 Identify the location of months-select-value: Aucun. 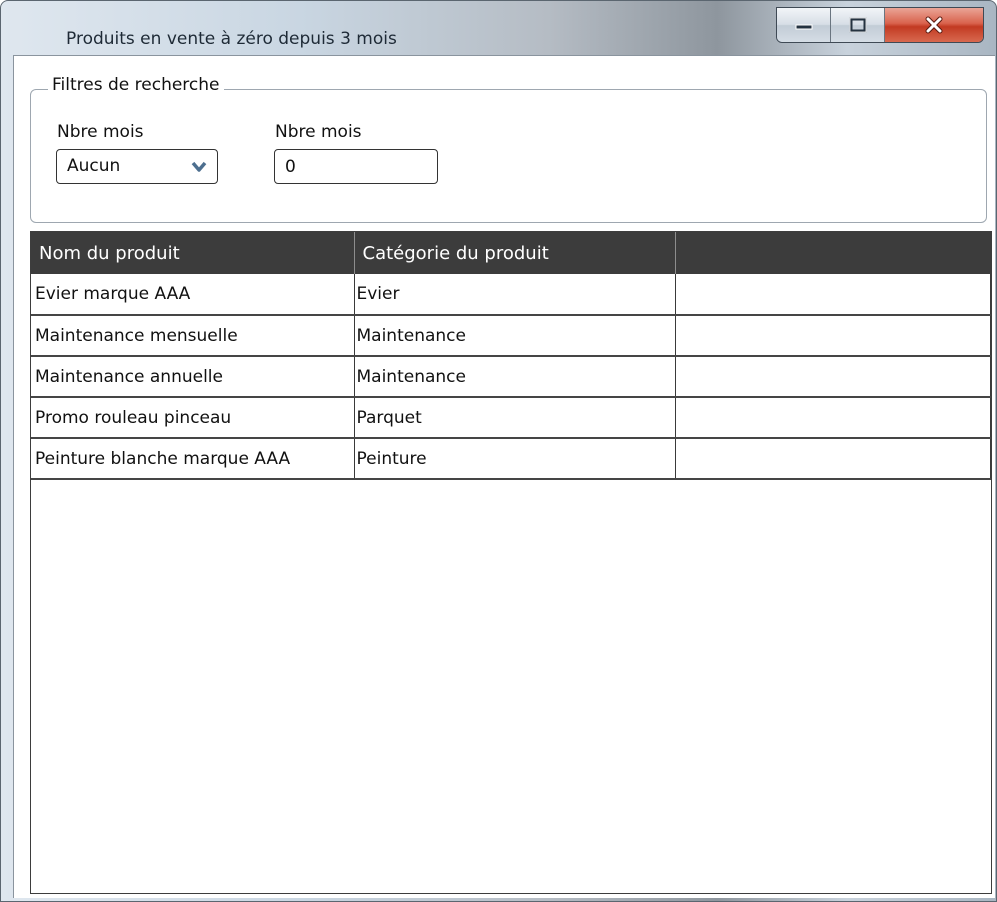
(94, 166).